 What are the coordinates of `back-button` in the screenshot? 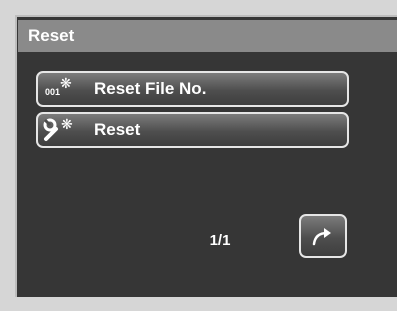 It's located at (323, 236).